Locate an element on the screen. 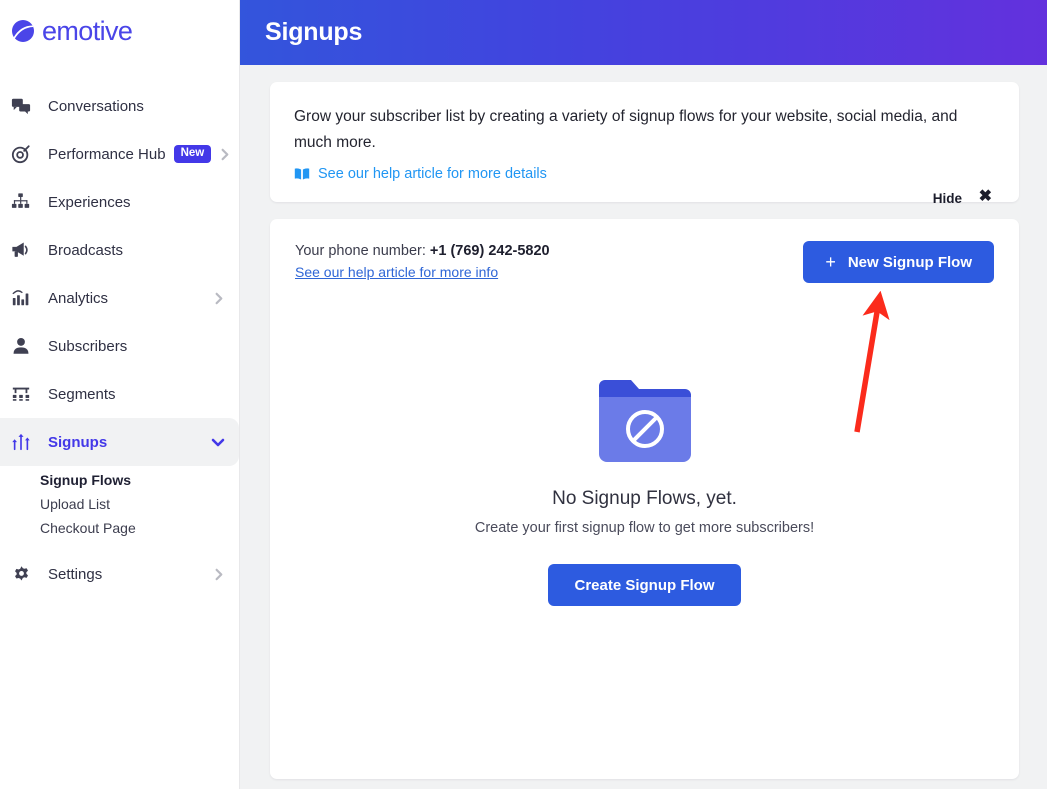 The image size is (1047, 789). sidebar-item-performance-hub: Performance Hub New is located at coordinates (119, 154).